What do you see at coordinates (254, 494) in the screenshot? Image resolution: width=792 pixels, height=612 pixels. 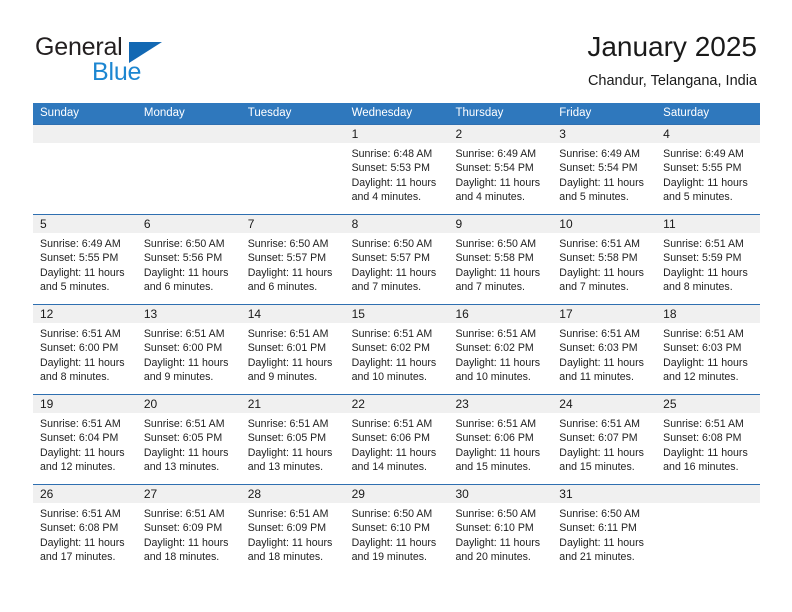 I see `day-number: 28` at bounding box center [254, 494].